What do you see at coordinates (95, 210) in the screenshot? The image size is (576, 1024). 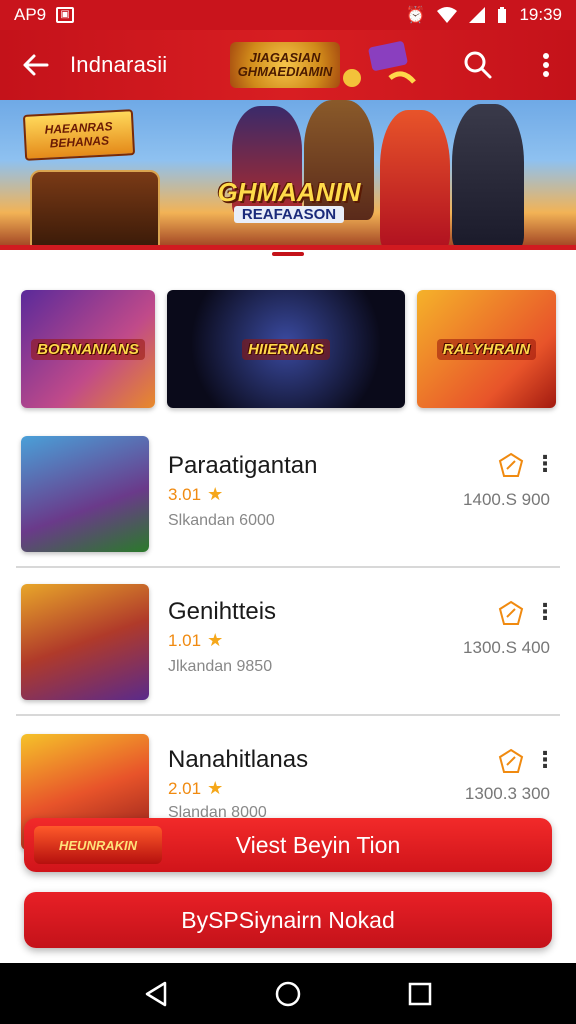 I see `slot-machine-image` at bounding box center [95, 210].